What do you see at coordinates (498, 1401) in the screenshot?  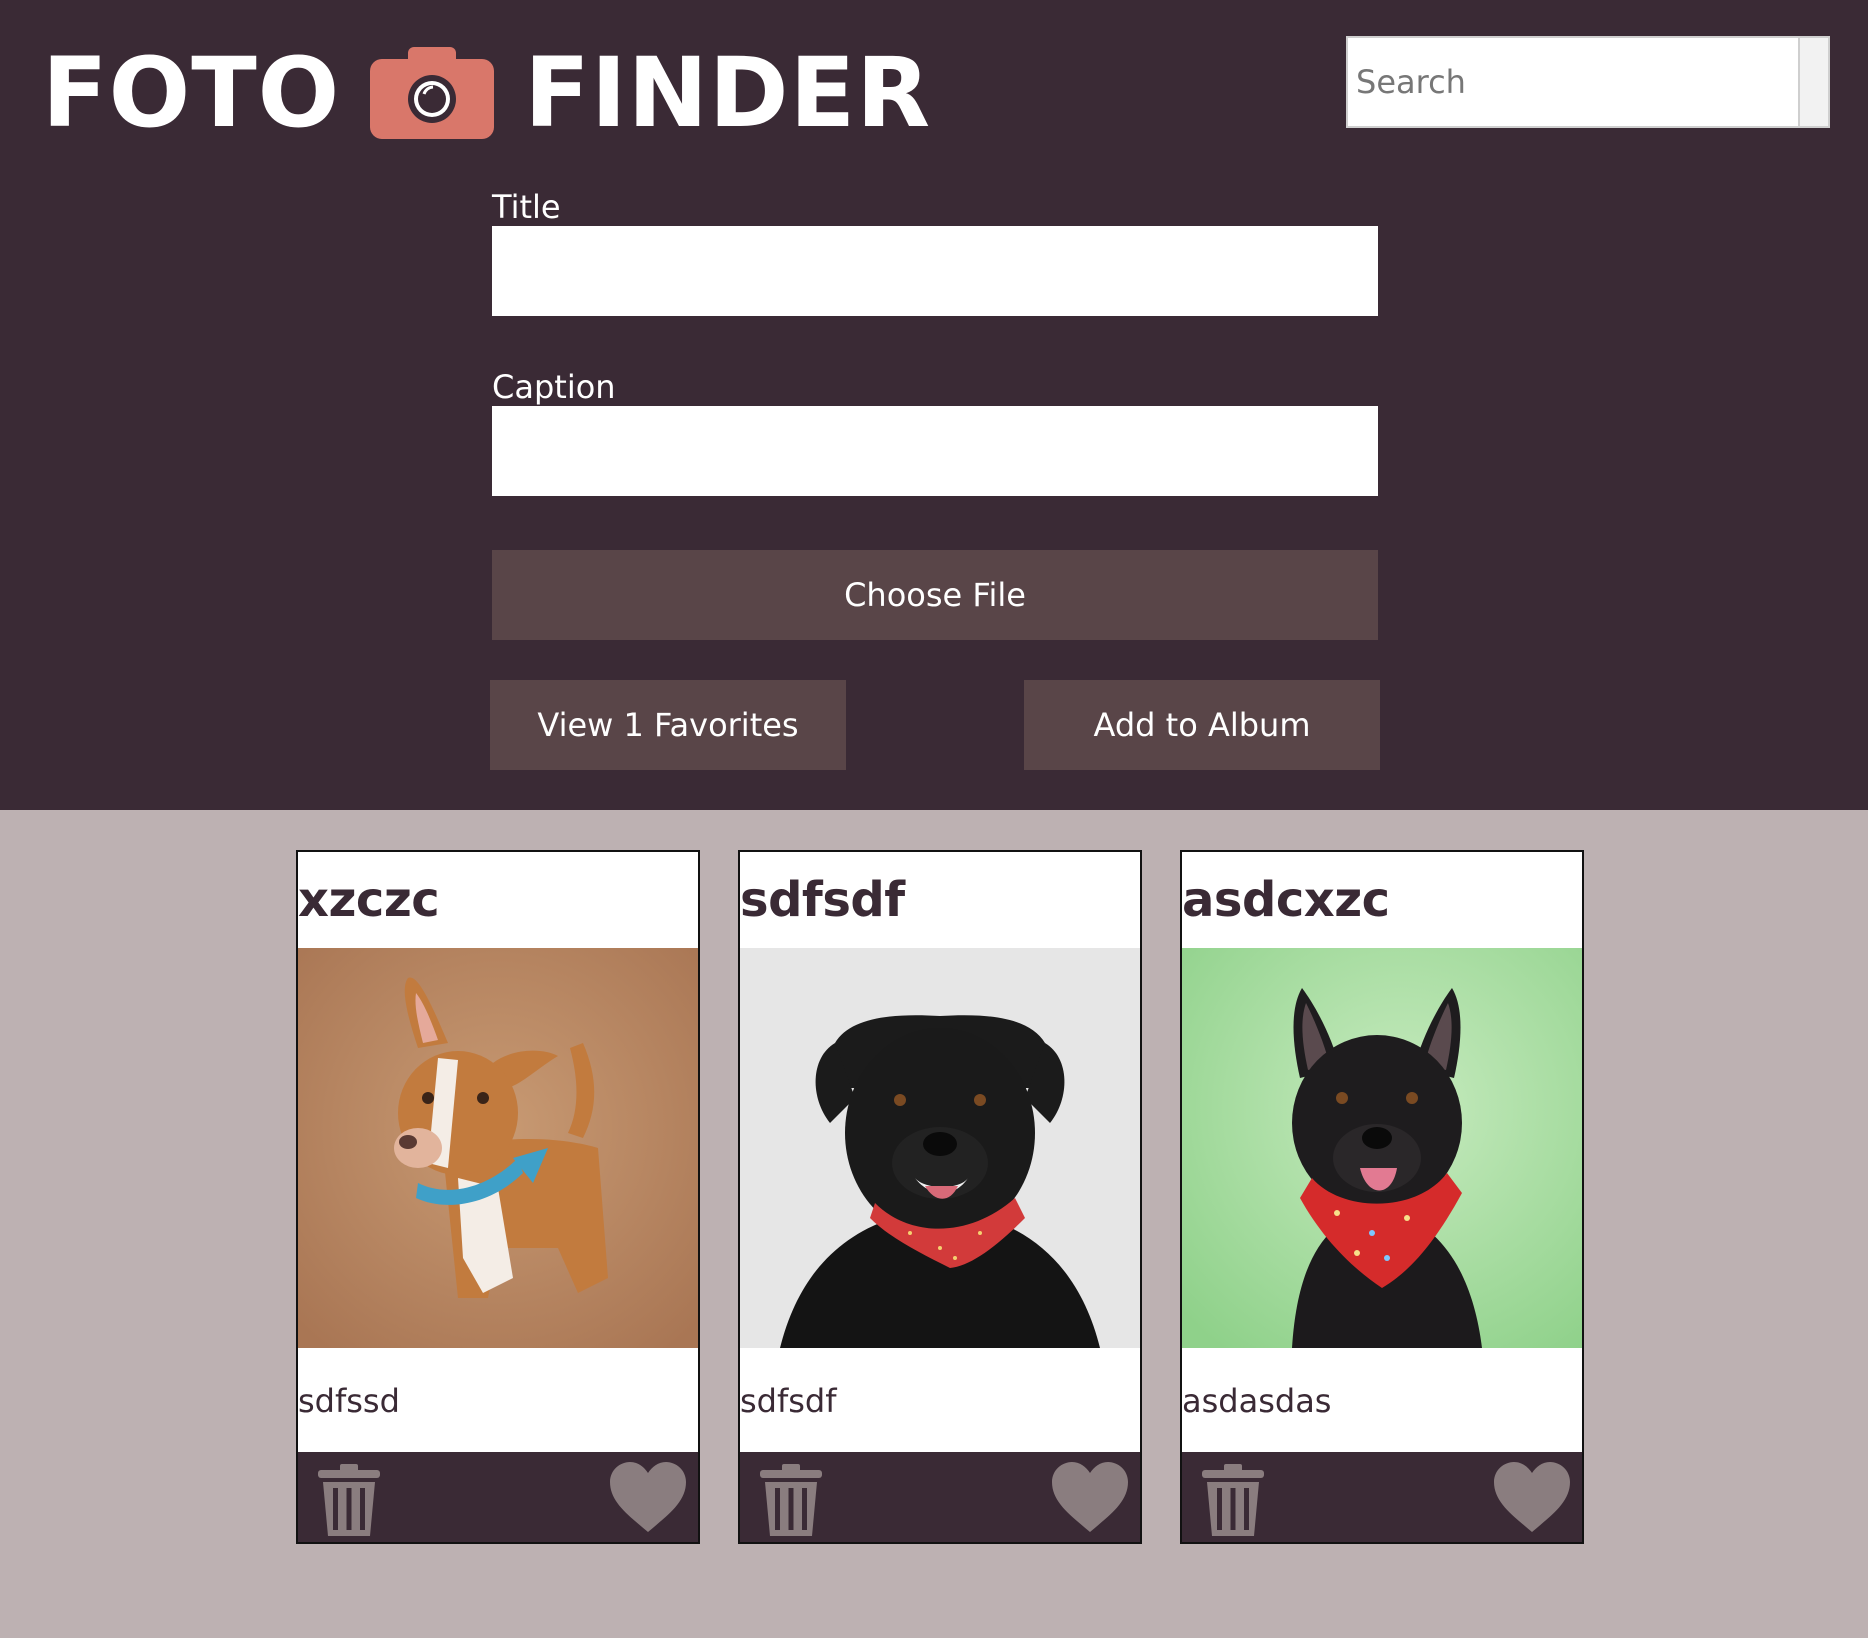 I see `card-caption: sdfssd` at bounding box center [498, 1401].